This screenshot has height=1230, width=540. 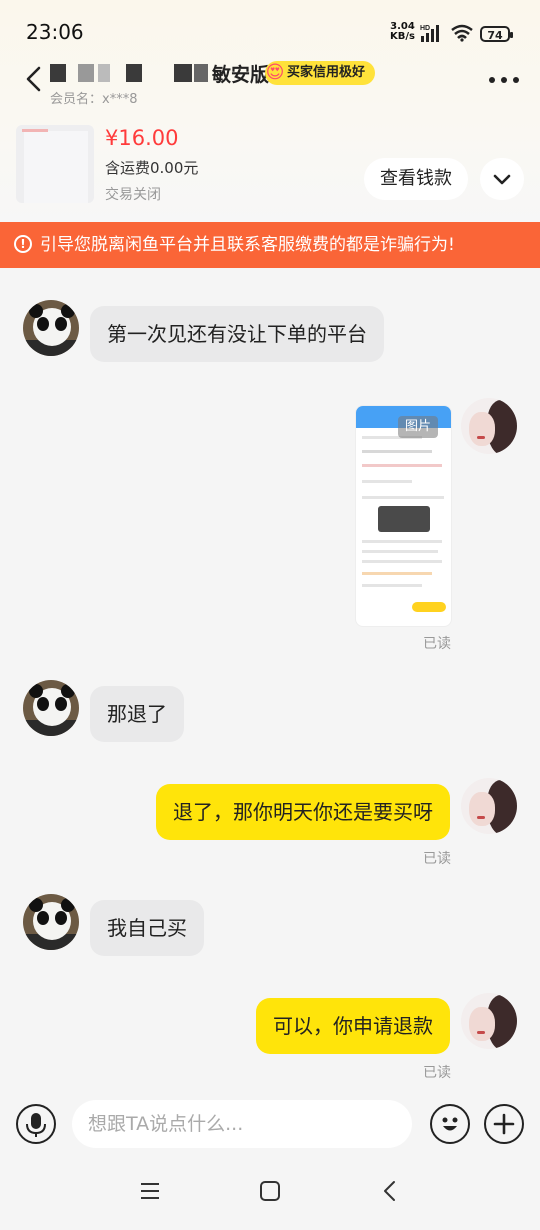 I want to click on voice-button, so click(x=36, y=1124).